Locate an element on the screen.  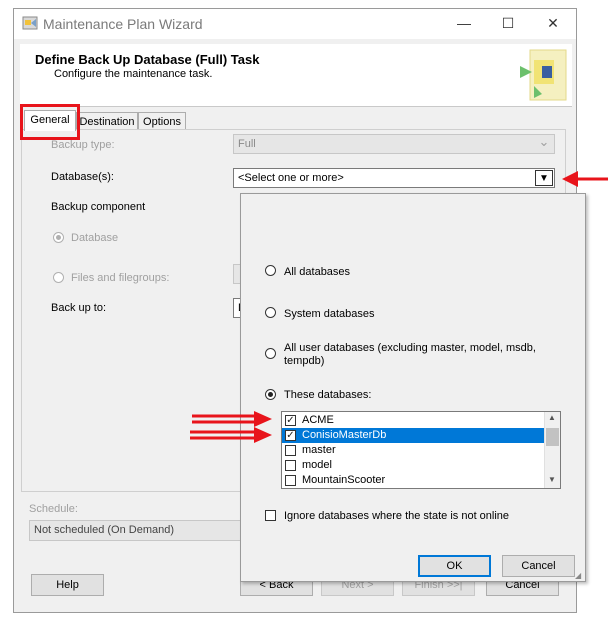
these-databases-label: These databases: is located at coordinates (328, 395).